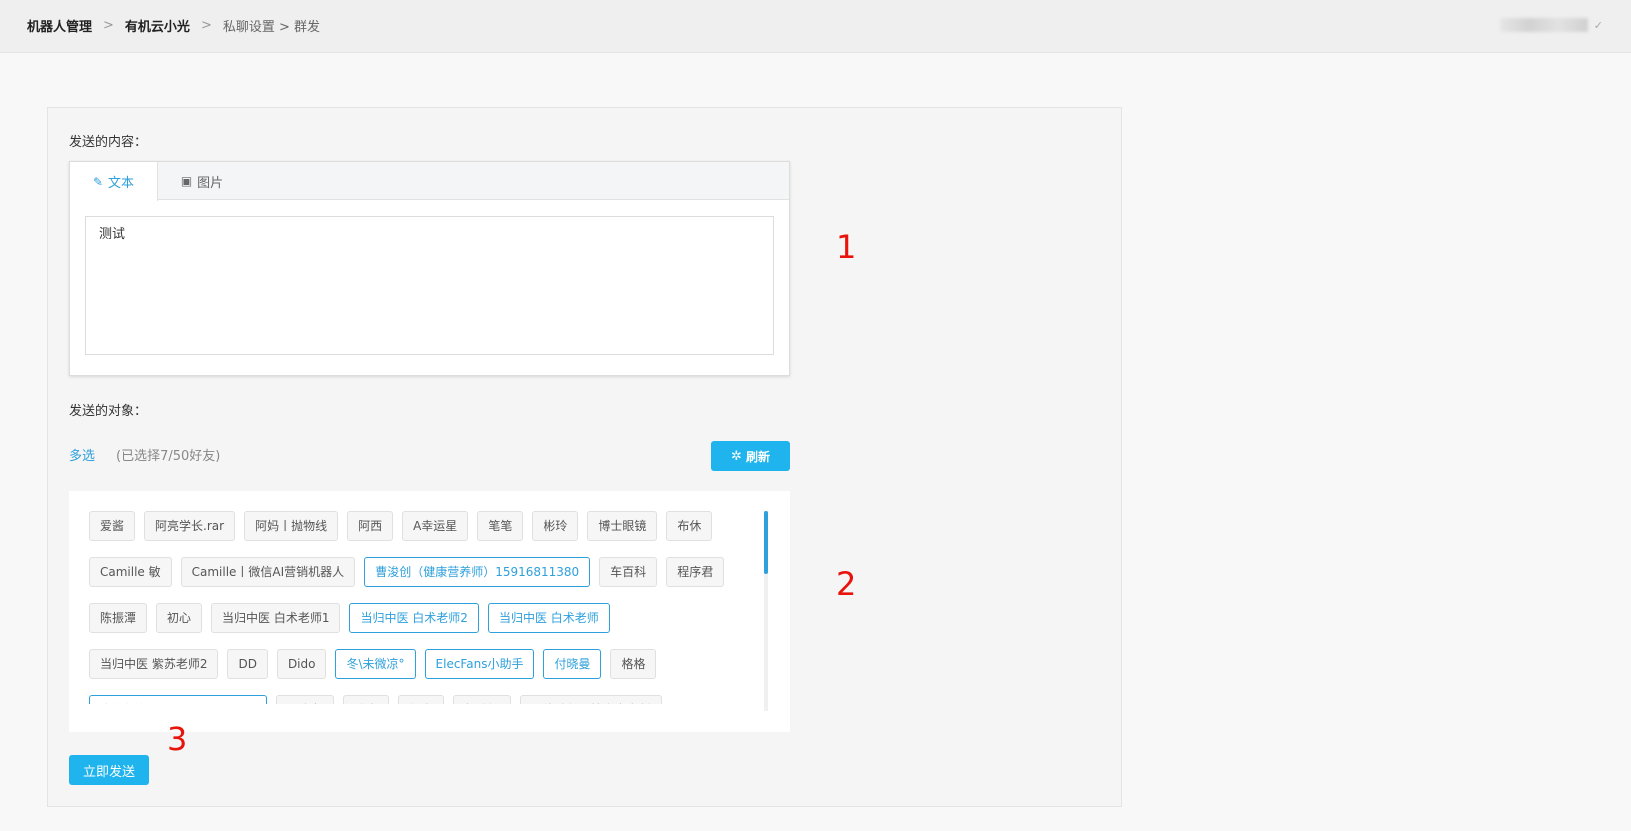  What do you see at coordinates (179, 618) in the screenshot?
I see `friend-tag: 初心` at bounding box center [179, 618].